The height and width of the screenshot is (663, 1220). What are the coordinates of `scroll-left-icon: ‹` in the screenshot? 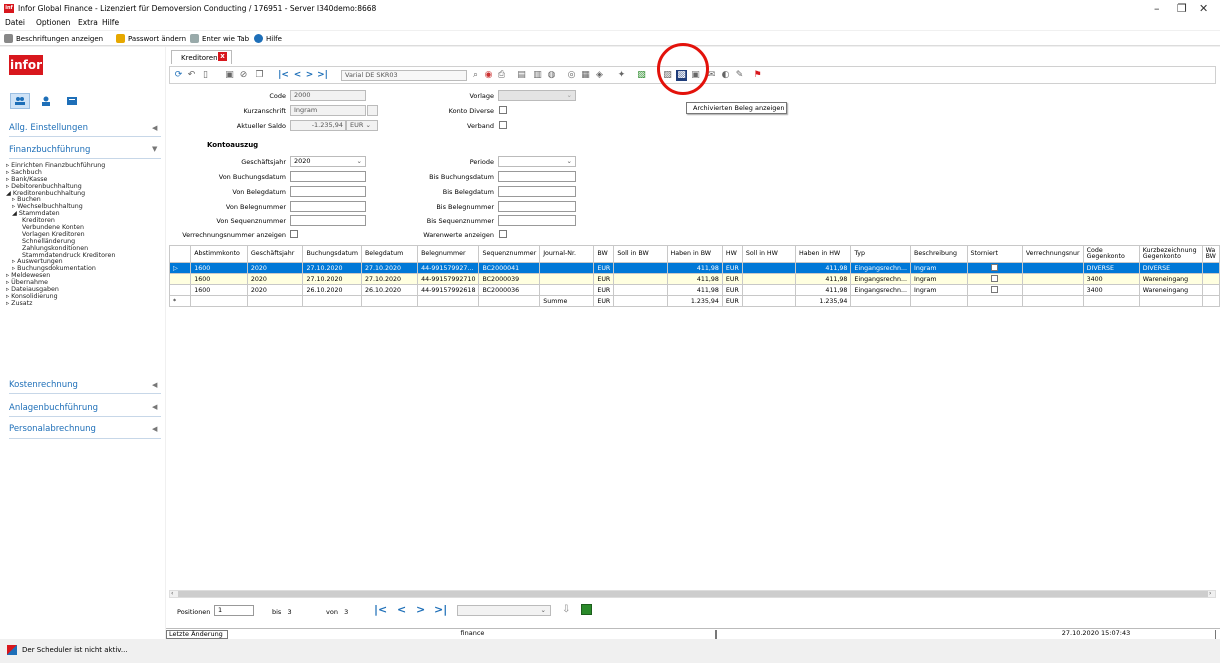 It's located at (172, 593).